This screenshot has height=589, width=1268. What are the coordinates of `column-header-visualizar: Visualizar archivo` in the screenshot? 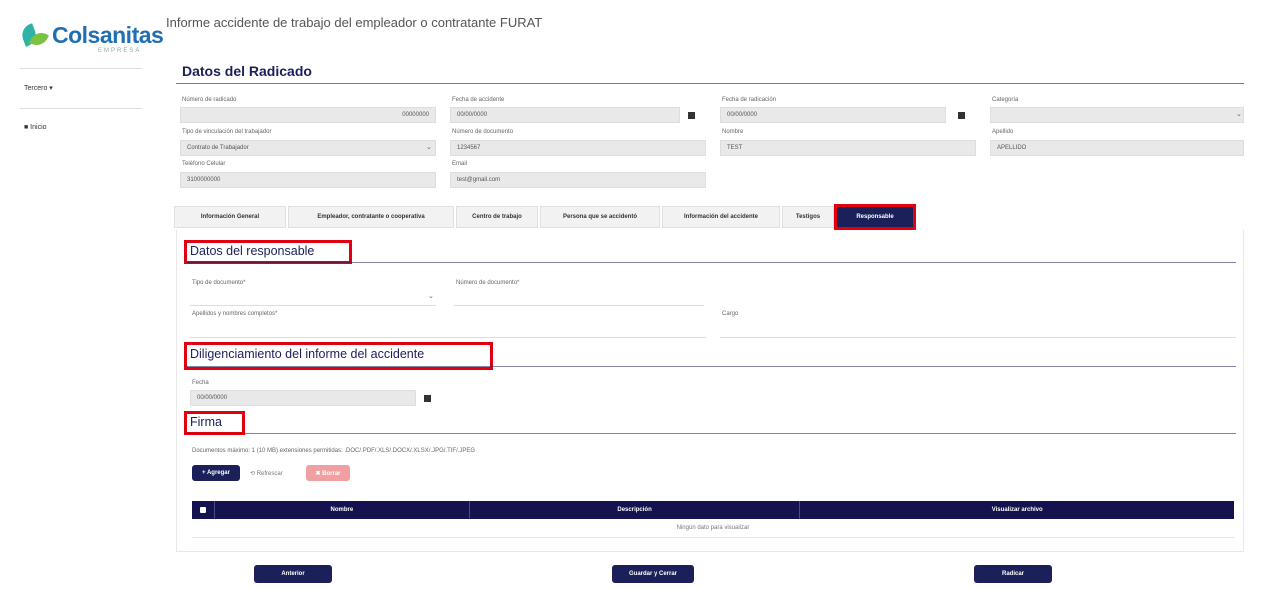 It's located at (1016, 510).